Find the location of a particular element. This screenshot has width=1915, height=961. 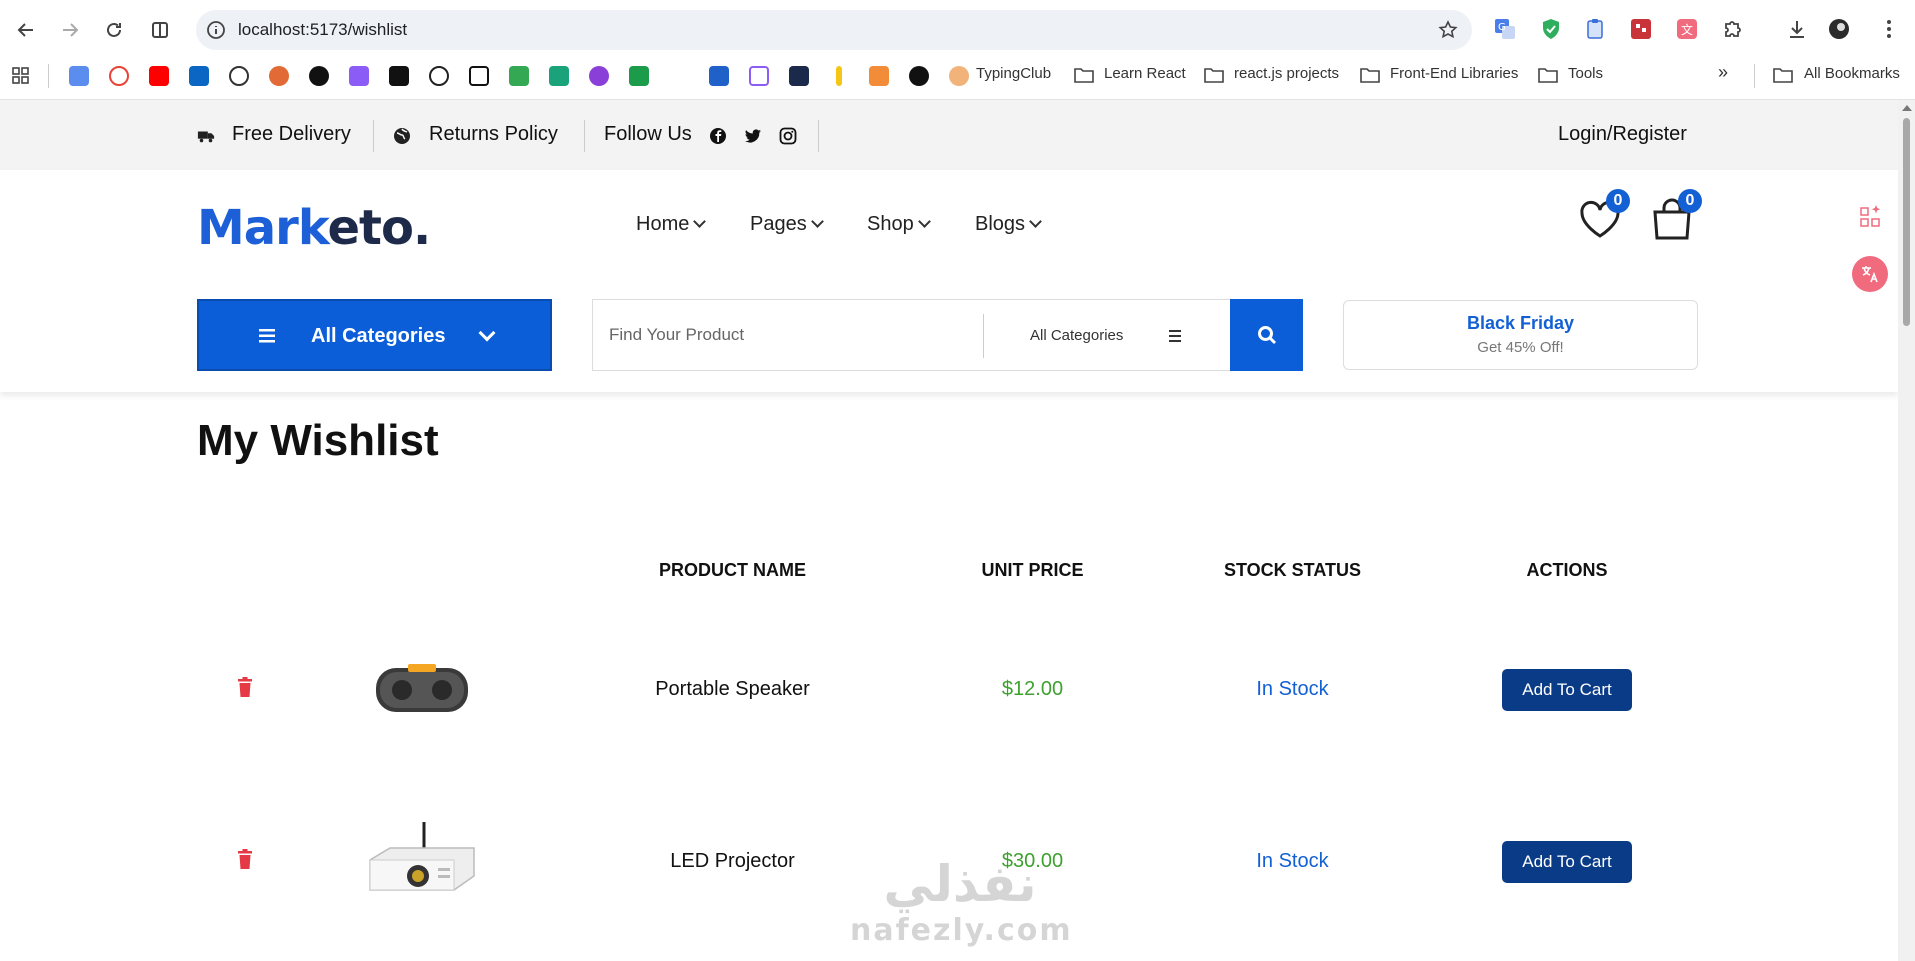

arrow-right-icon is located at coordinates (71, 30).